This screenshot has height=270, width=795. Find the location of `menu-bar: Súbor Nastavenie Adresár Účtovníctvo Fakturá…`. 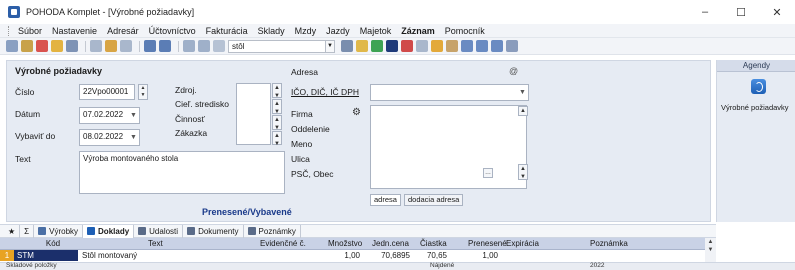

menu-bar: Súbor Nastavenie Adresár Účtovníctvo Fakturá… is located at coordinates (397, 31).